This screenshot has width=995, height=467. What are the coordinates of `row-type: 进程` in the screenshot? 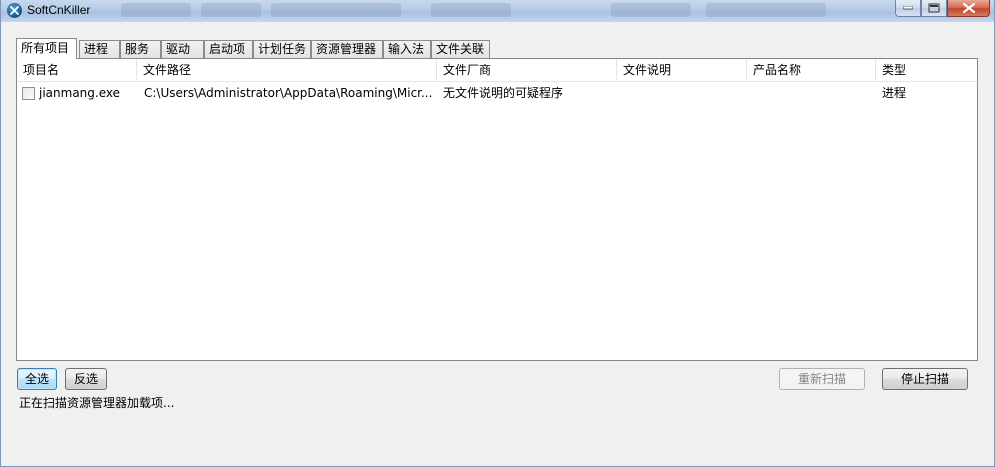 It's located at (894, 93).